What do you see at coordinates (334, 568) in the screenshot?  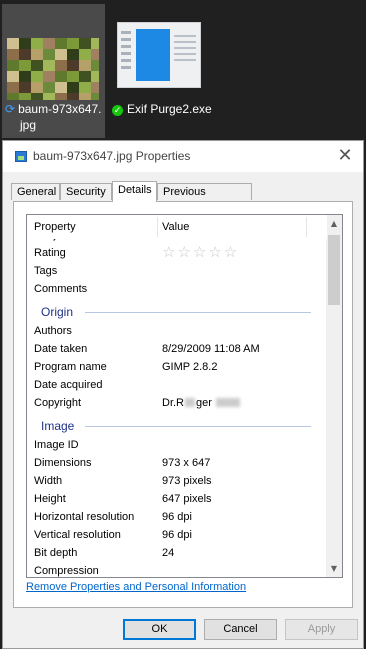 I see `scroll-down-arrow-icon: ▼` at bounding box center [334, 568].